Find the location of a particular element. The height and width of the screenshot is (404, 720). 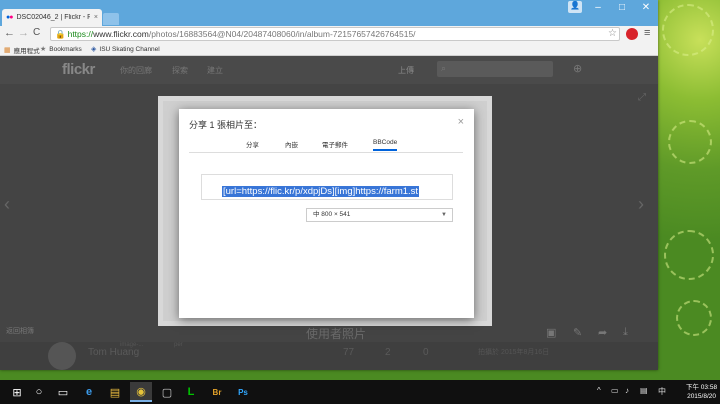

edit-icon: ✎ is located at coordinates (577, 332).